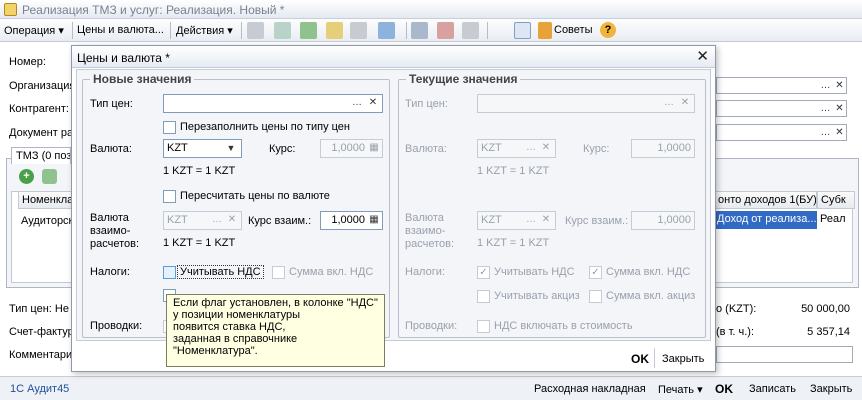  Describe the element at coordinates (595, 296) in the screenshot. I see `current-amount-incl-excise-checkbox` at that location.